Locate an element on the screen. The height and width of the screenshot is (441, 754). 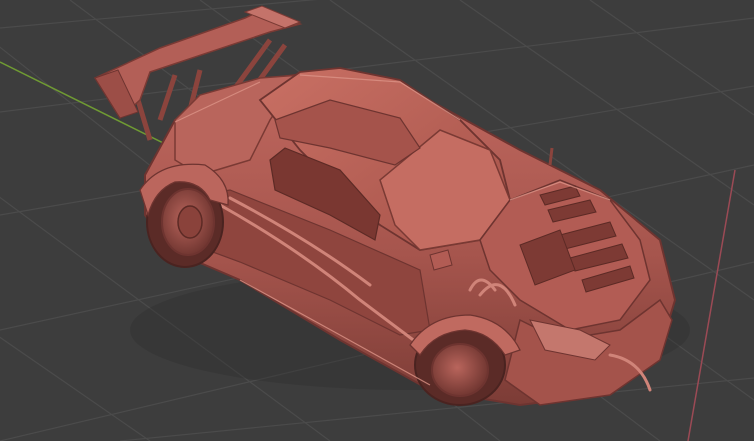
antenna is located at coordinates (551, 156).